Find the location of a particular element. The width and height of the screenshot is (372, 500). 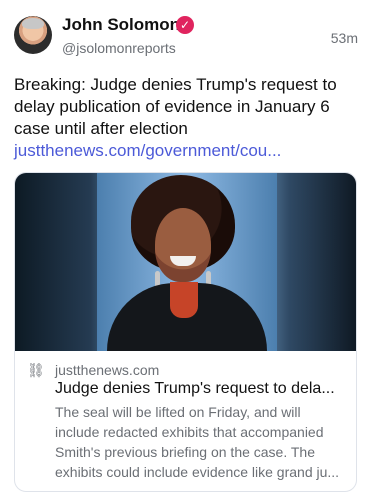

card-domain: justthenews.com is located at coordinates (107, 370).